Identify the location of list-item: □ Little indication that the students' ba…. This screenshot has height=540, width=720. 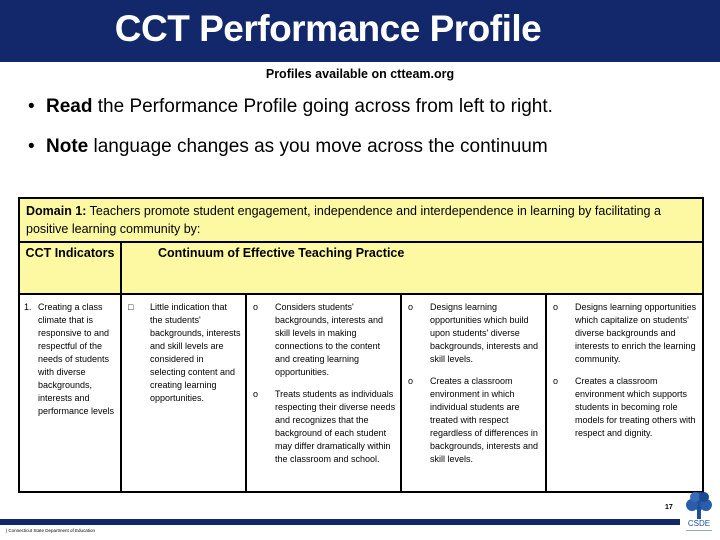
(183, 353).